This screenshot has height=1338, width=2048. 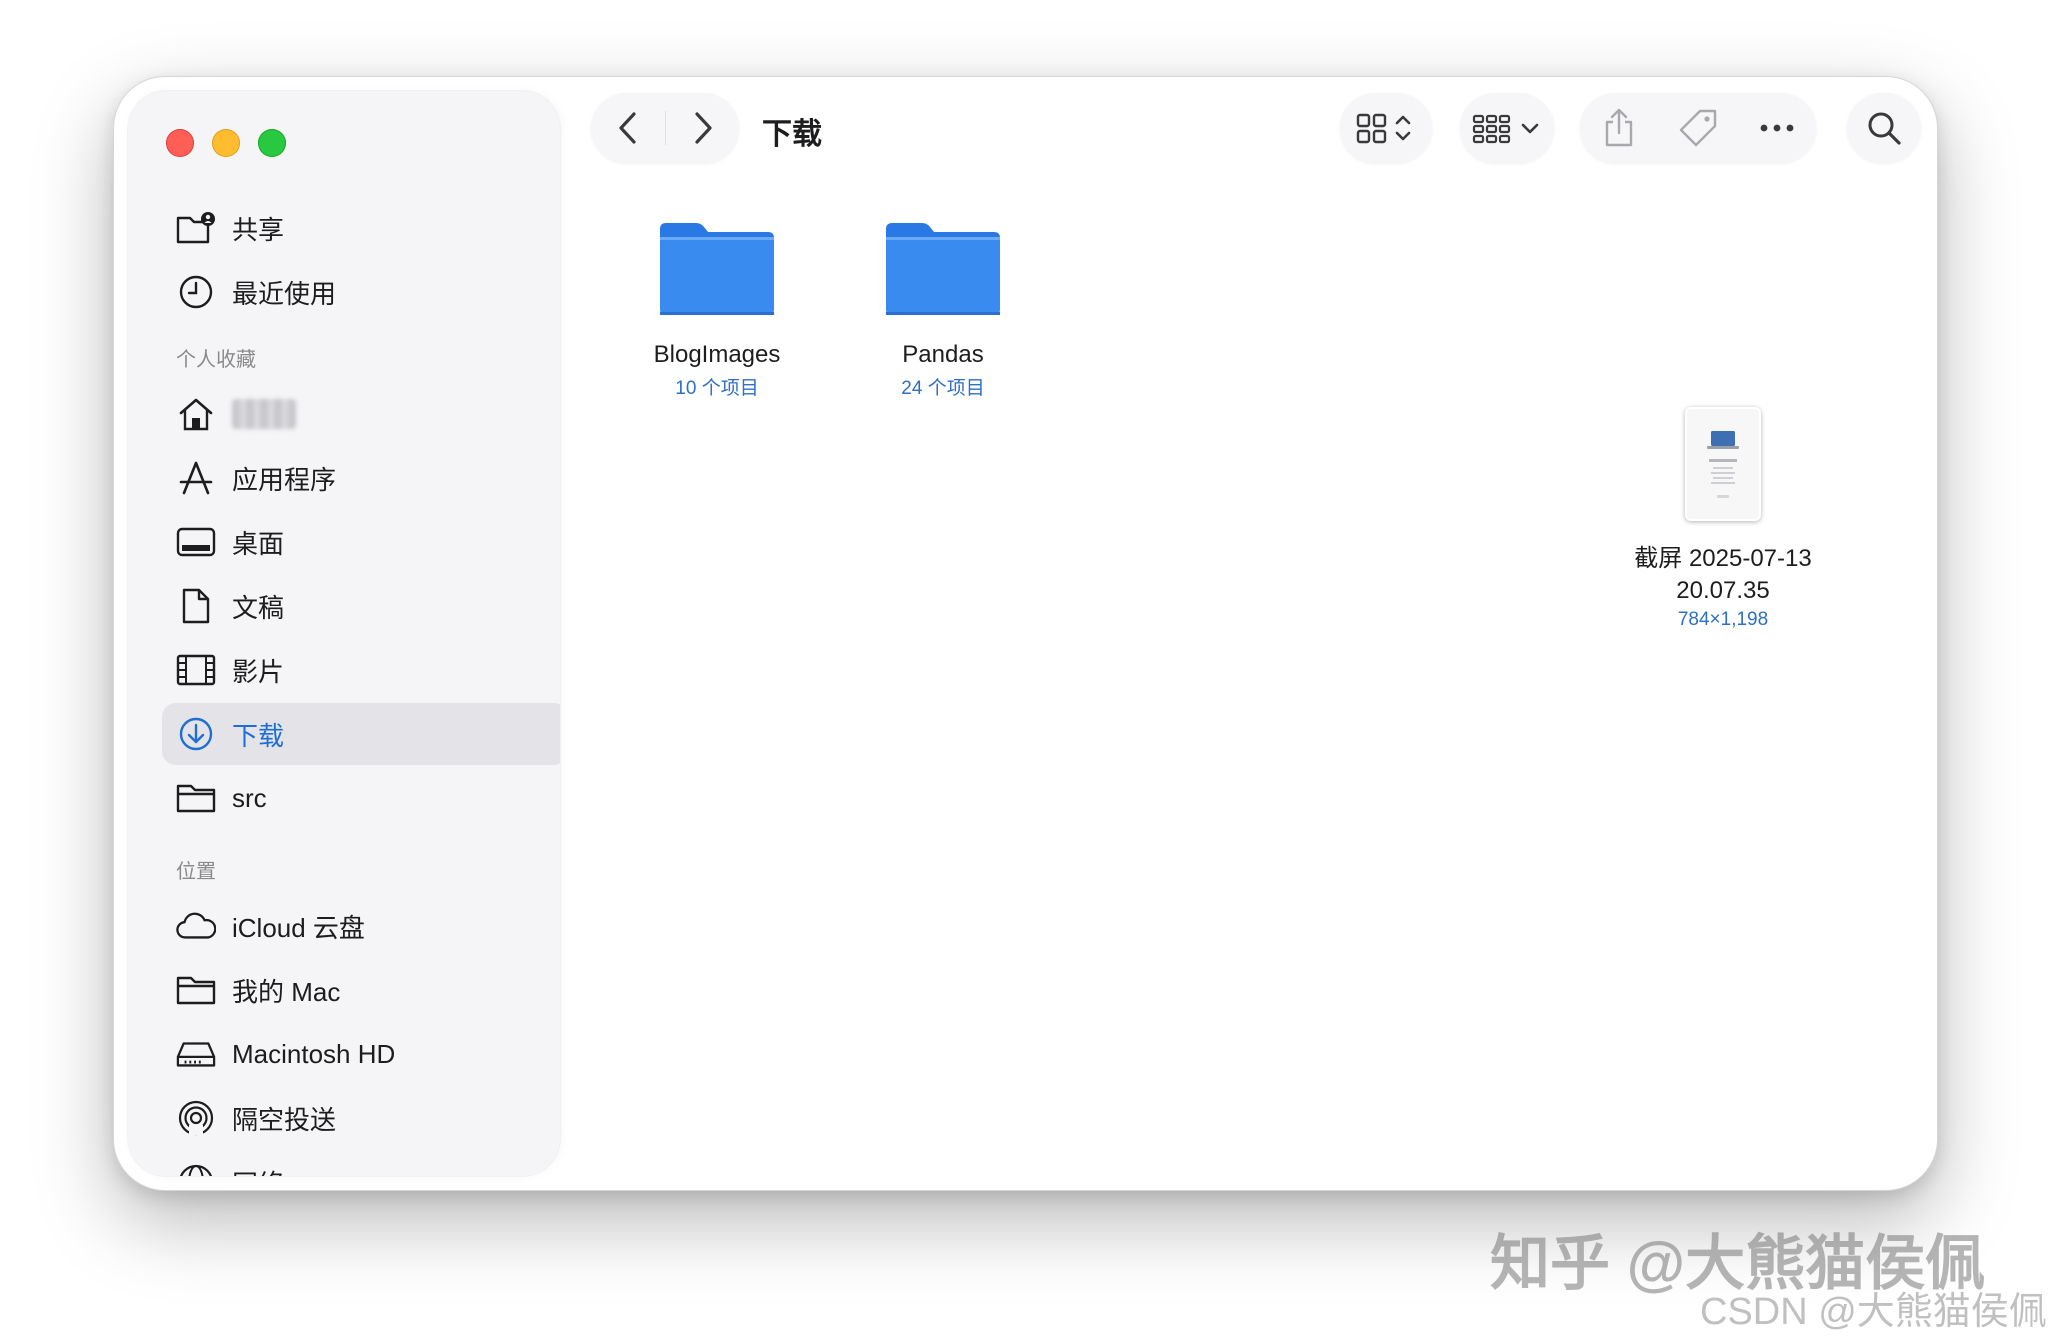 I want to click on download-icon, so click(x=196, y=734).